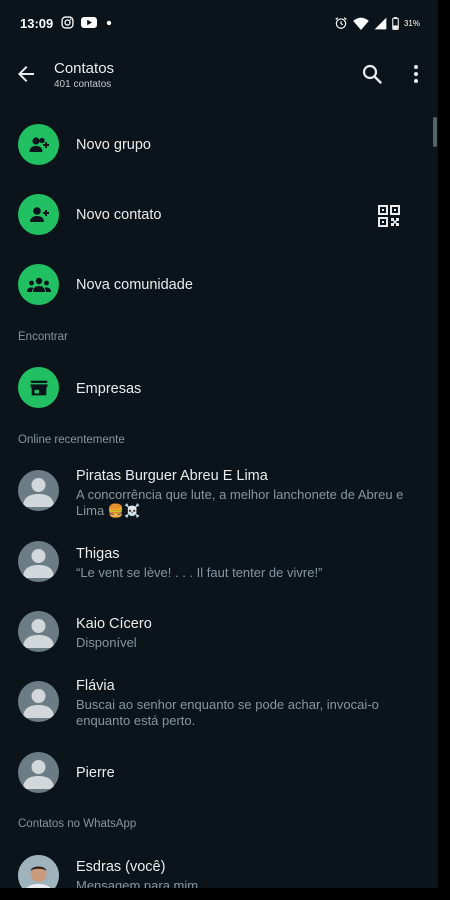  I want to click on new-community-label: Nova comunidade, so click(134, 285).